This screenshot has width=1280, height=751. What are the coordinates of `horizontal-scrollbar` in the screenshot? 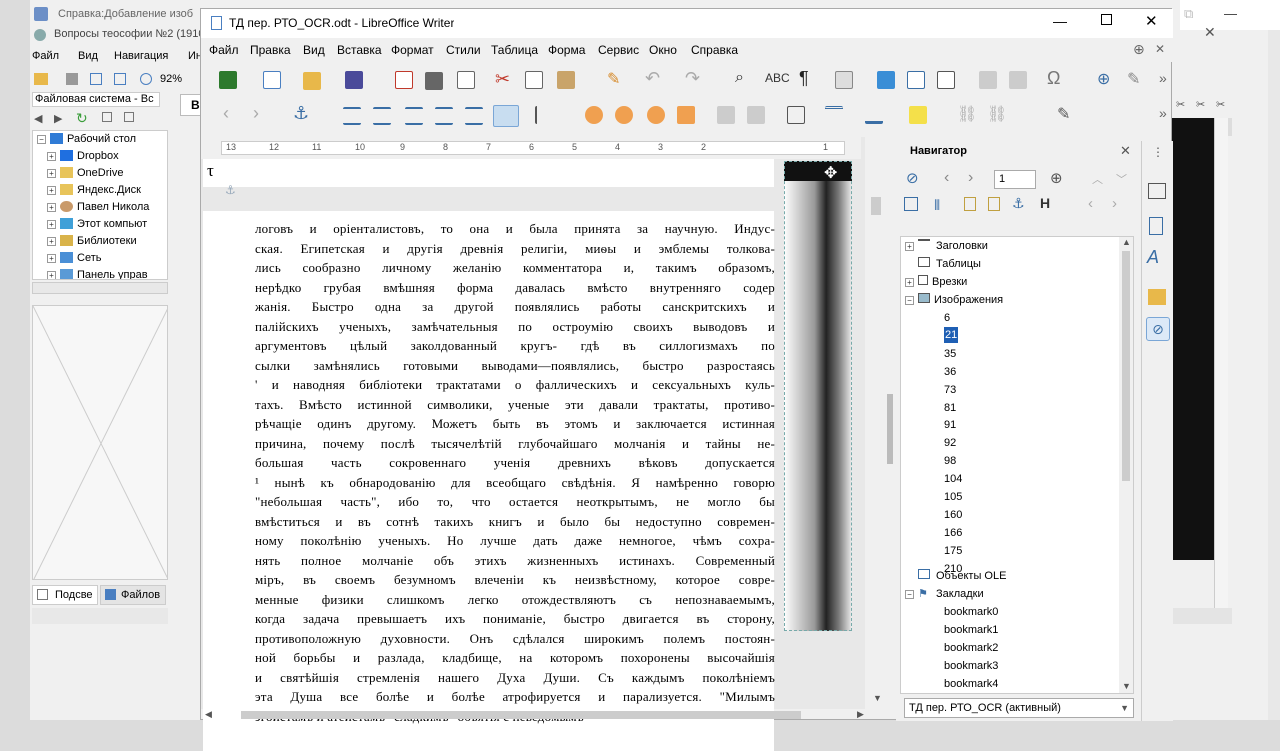 It's located at (100, 288).